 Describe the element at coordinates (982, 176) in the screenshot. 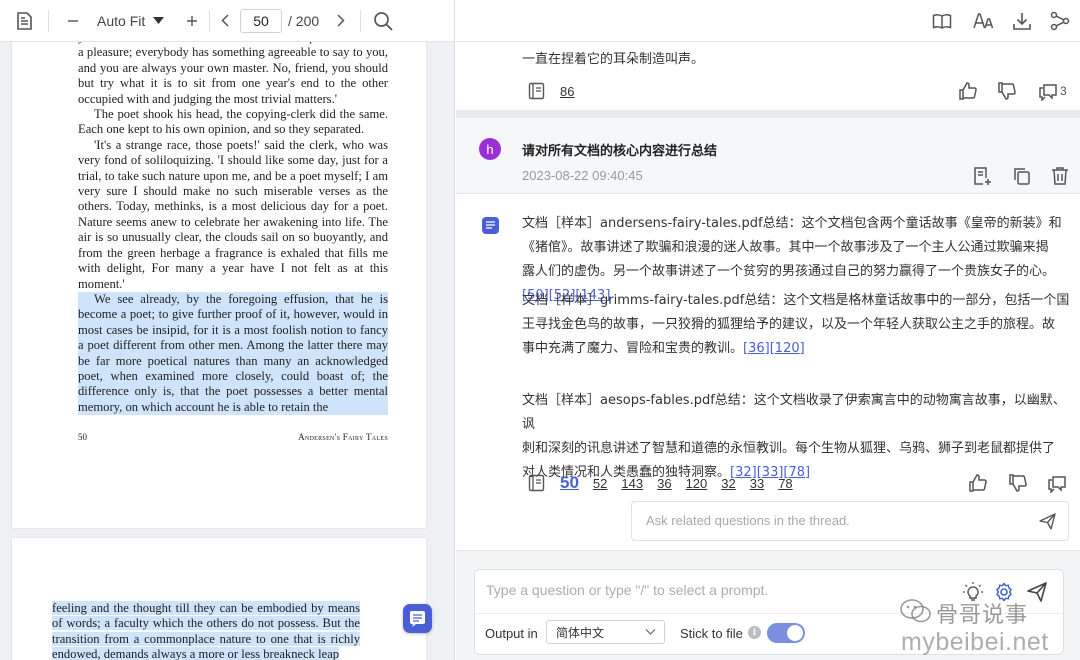

I see `add-note-icon` at that location.